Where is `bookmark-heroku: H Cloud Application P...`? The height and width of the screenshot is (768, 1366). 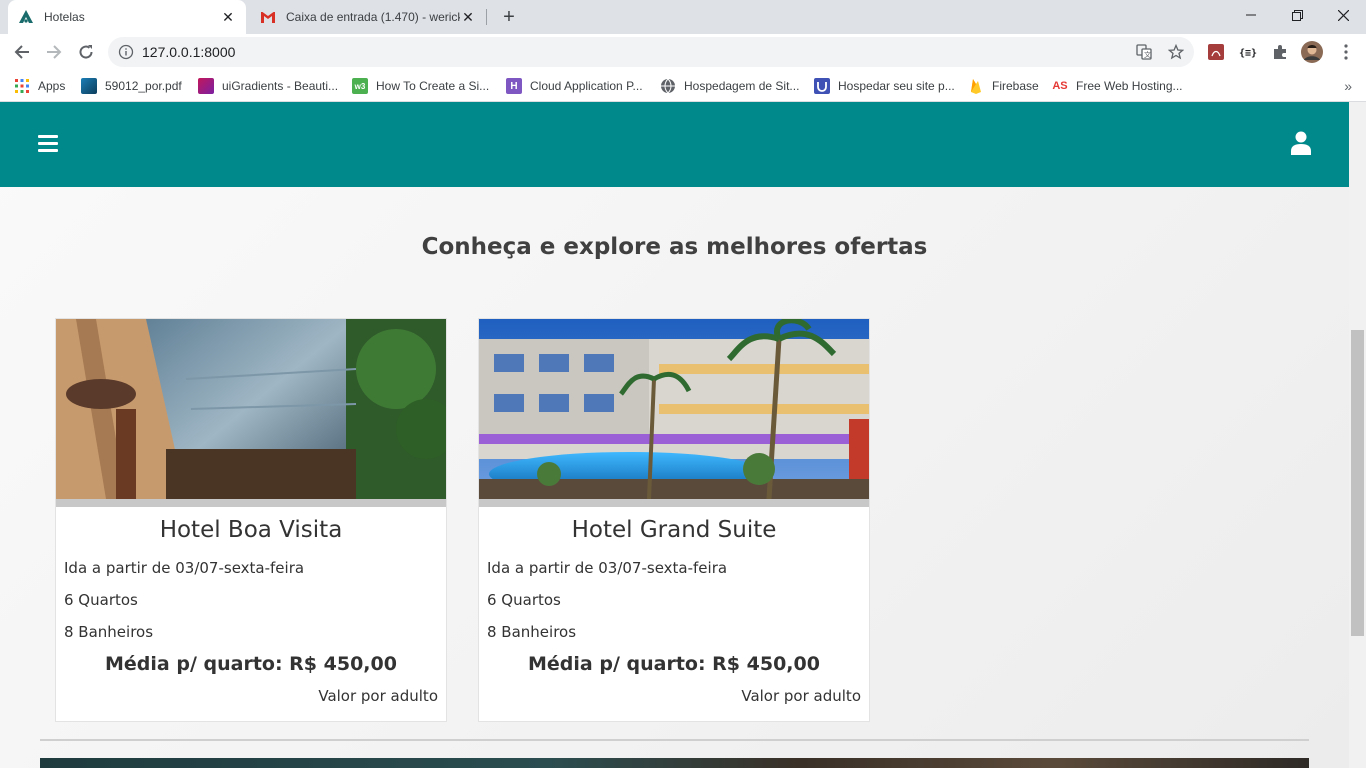 bookmark-heroku: H Cloud Application P... is located at coordinates (574, 86).